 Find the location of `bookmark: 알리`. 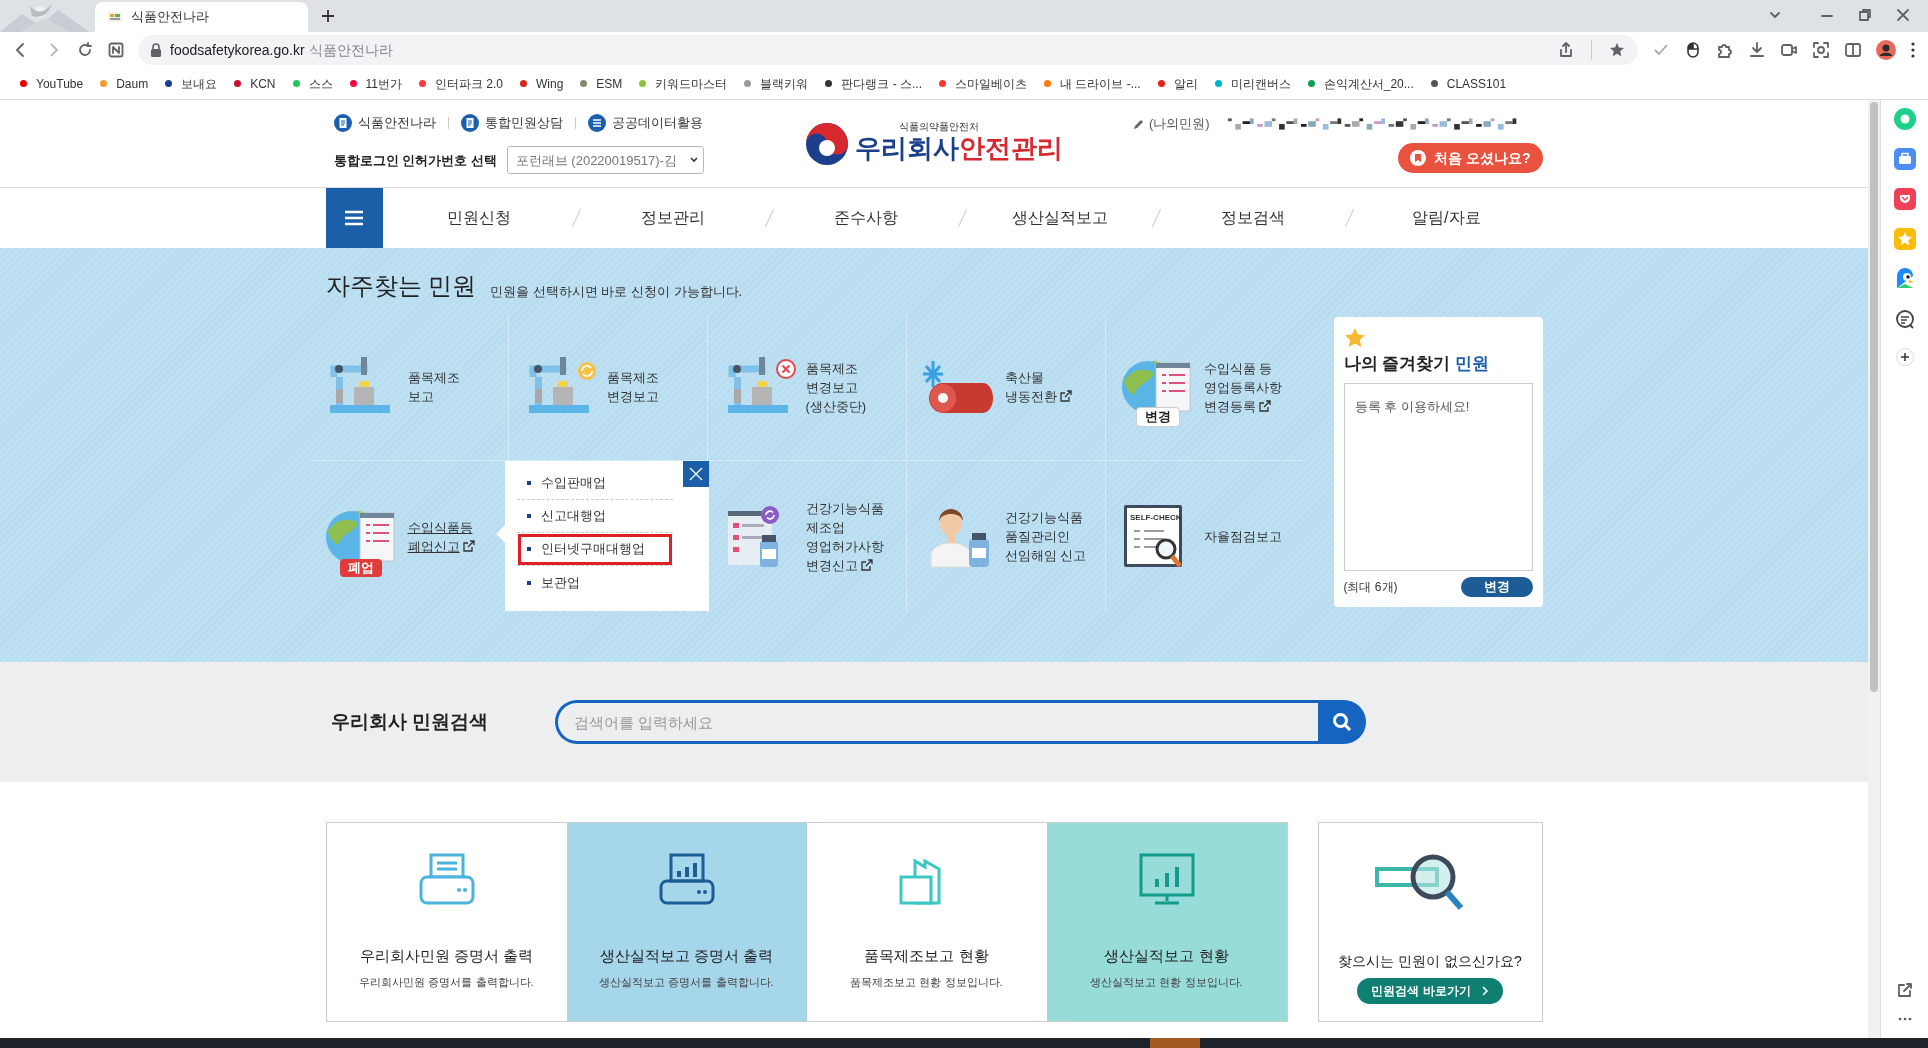

bookmark: 알리 is located at coordinates (1177, 83).